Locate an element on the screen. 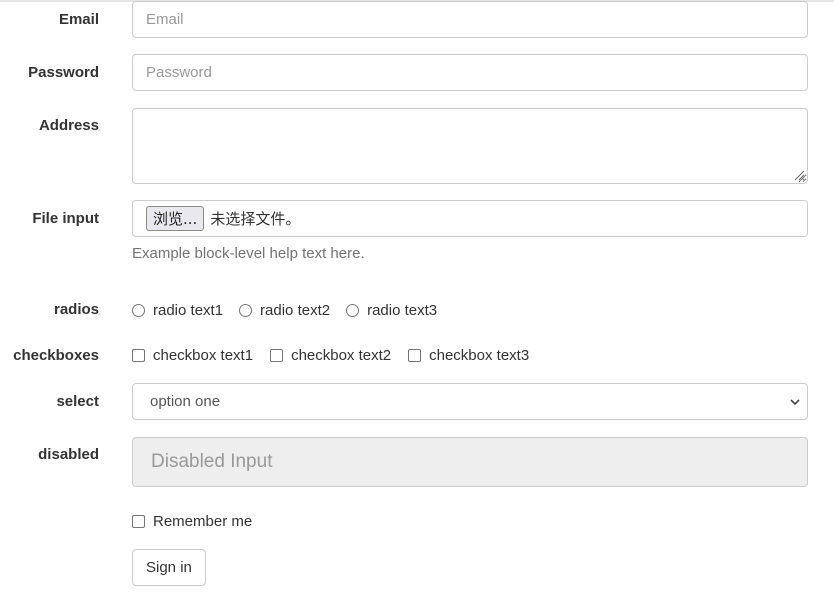 The image size is (834, 606). checkbox-option-3: checkbox text3 is located at coordinates (468, 355).